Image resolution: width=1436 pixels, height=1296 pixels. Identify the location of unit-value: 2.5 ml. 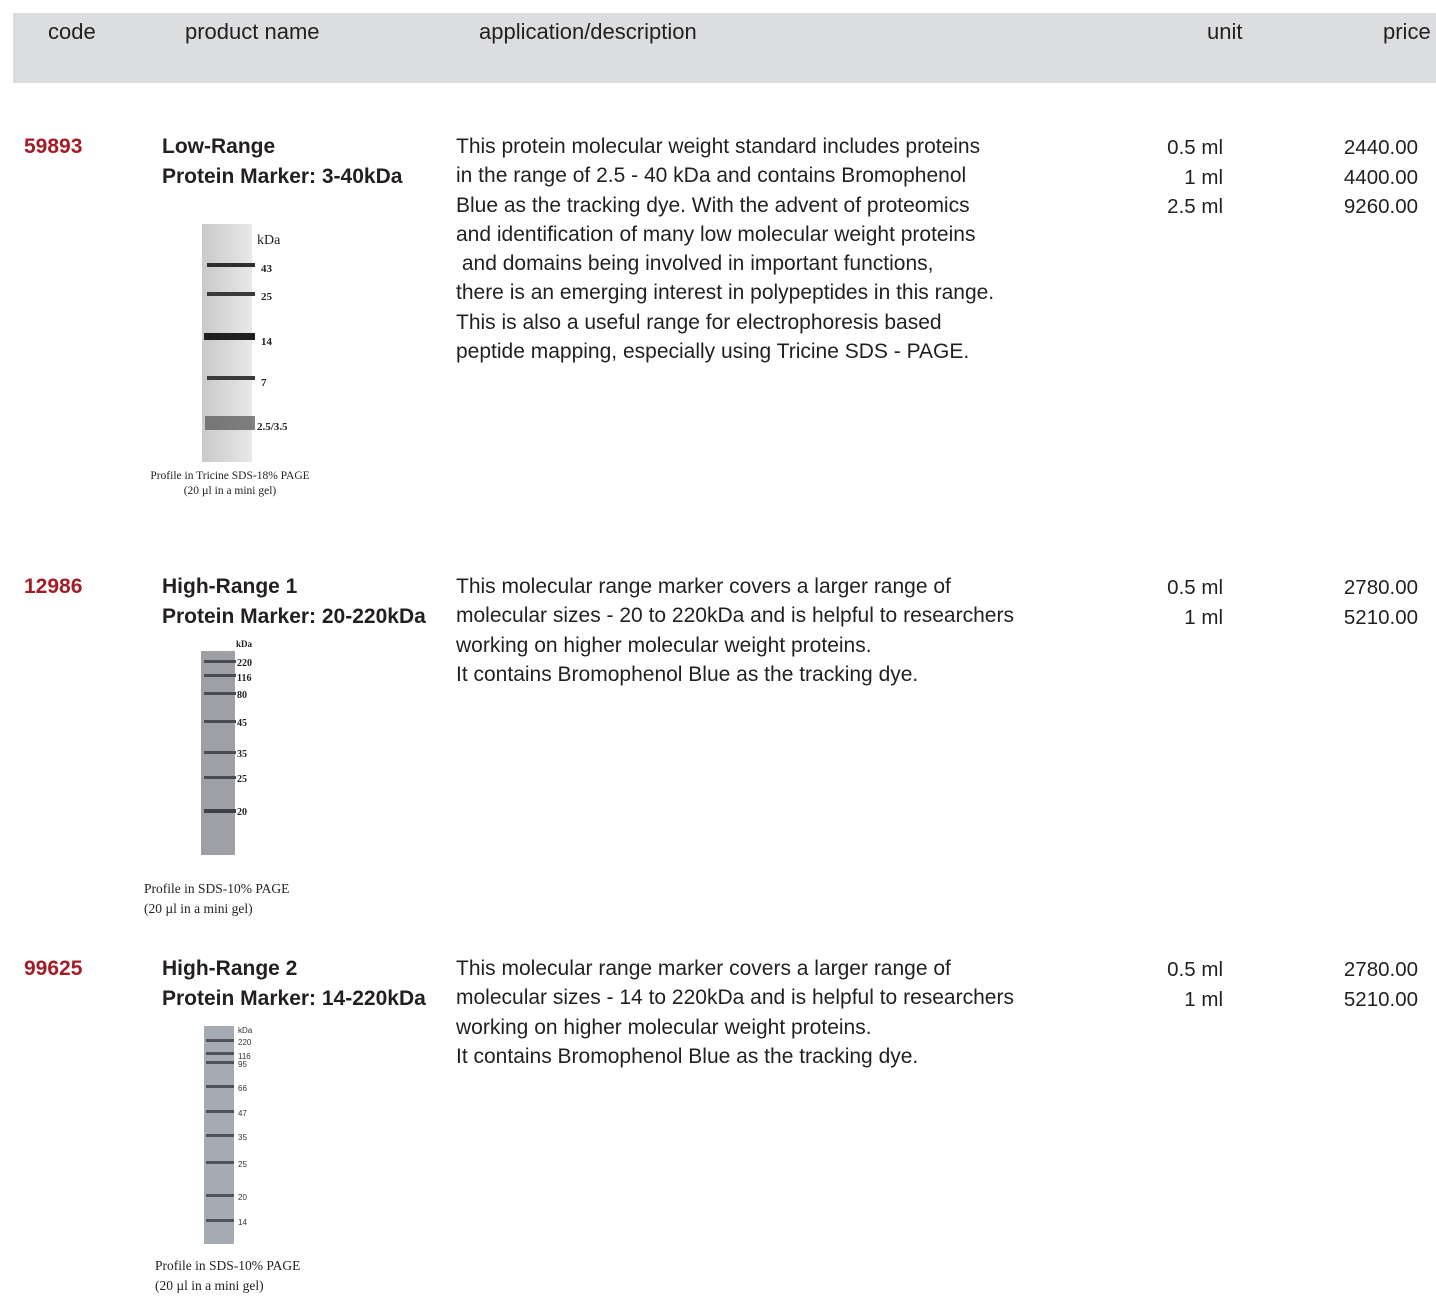
(1195, 207).